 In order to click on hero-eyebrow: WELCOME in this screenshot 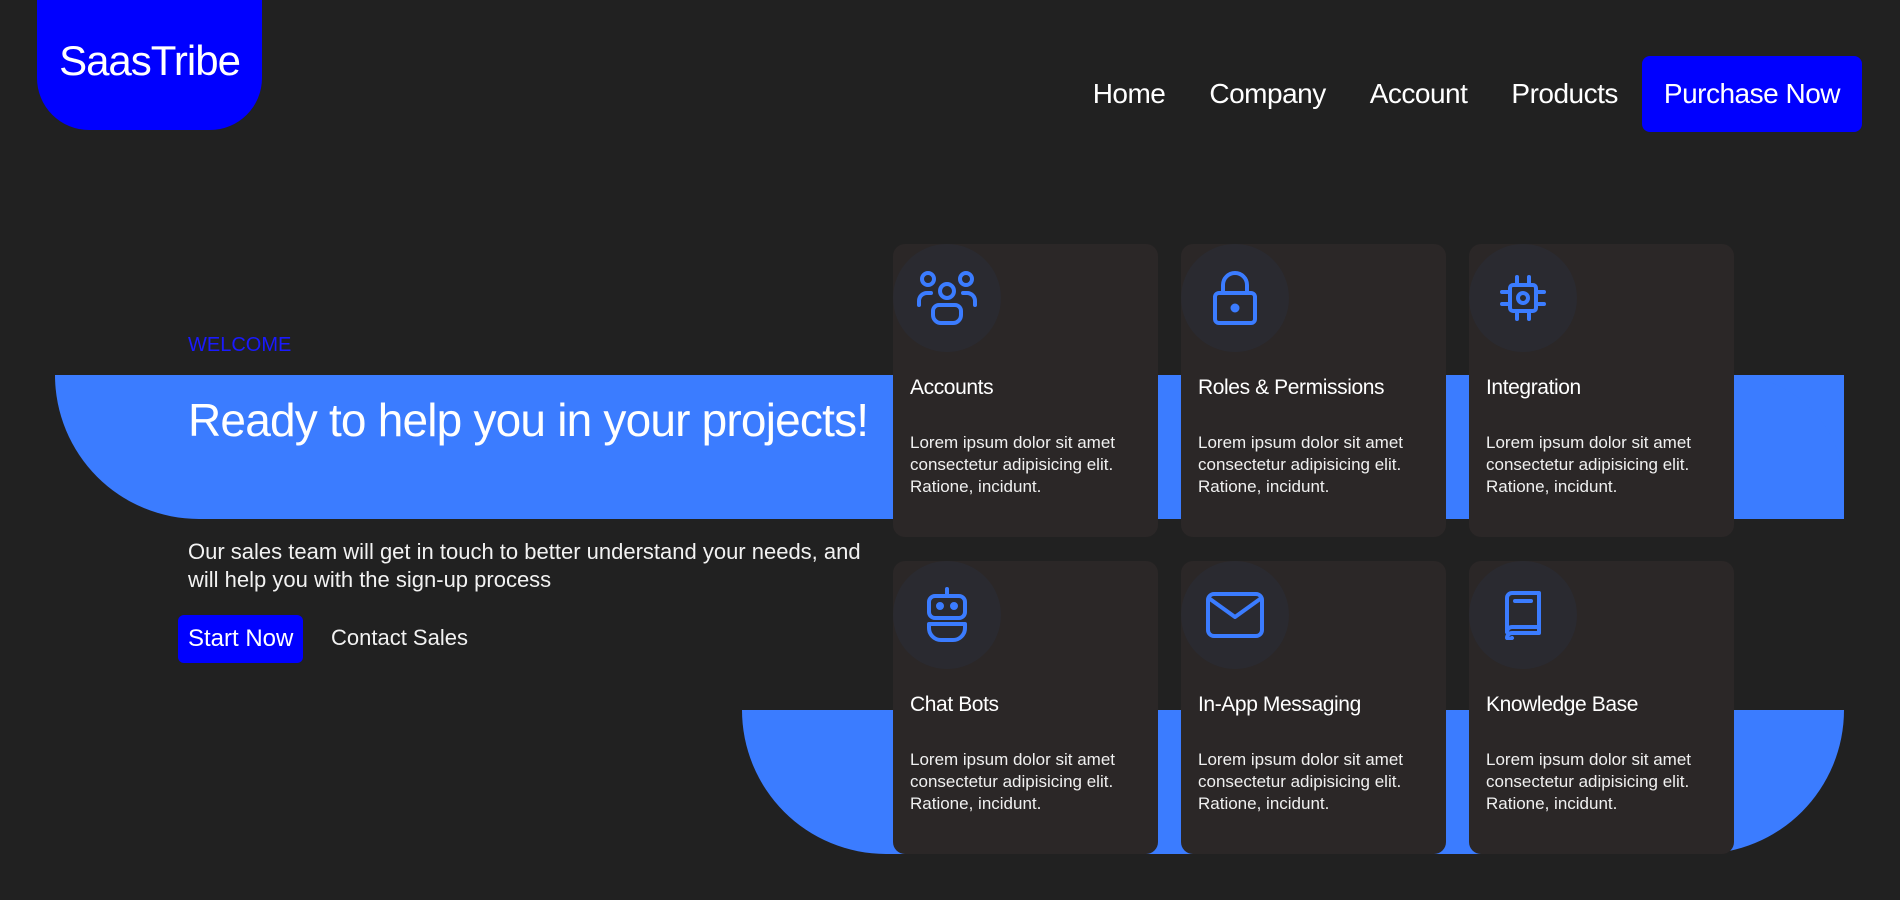, I will do `click(240, 345)`.